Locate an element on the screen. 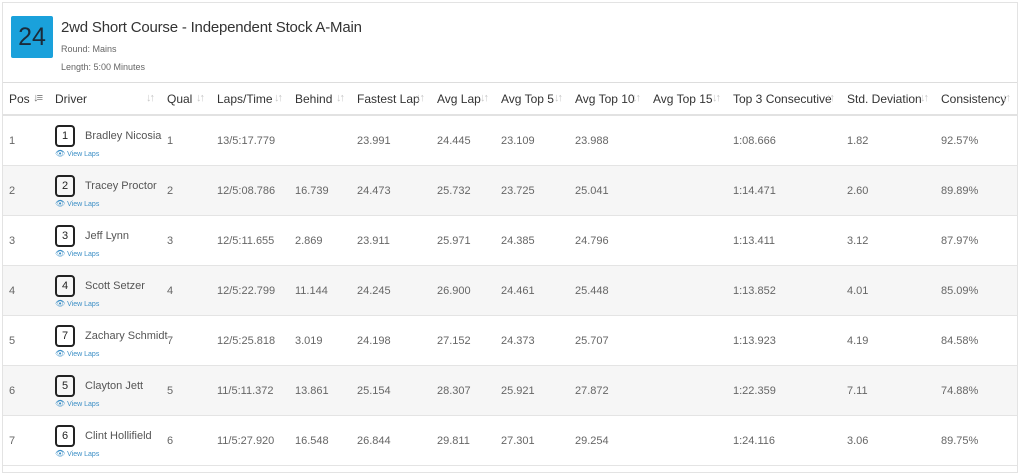  cell-qual: 7 is located at coordinates (186, 340).